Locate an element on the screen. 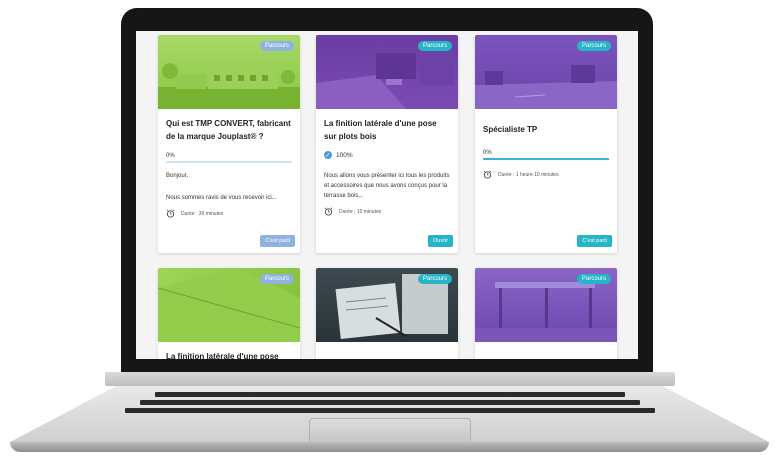 The height and width of the screenshot is (475, 779). duration-text: Durée : 1 heure 10 minutes is located at coordinates (528, 174).